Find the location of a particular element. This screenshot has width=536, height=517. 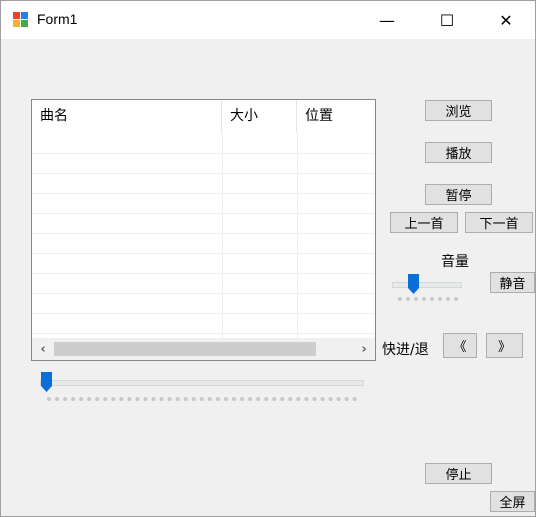

horizontal-scrollbar: ‹ › is located at coordinates (203, 349).